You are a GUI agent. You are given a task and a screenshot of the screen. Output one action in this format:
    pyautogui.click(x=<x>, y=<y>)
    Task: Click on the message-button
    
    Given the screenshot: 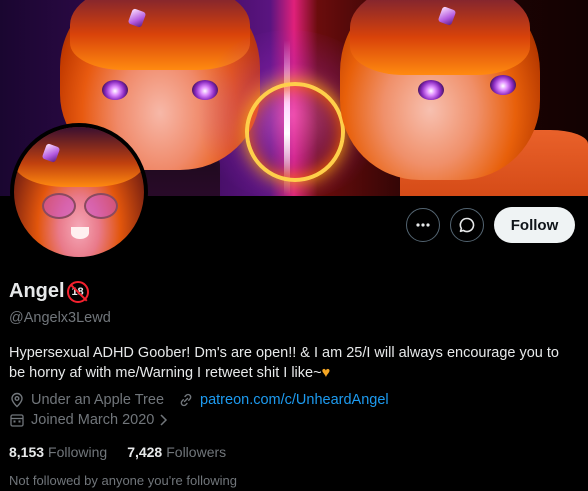 What is the action you would take?
    pyautogui.click(x=467, y=225)
    